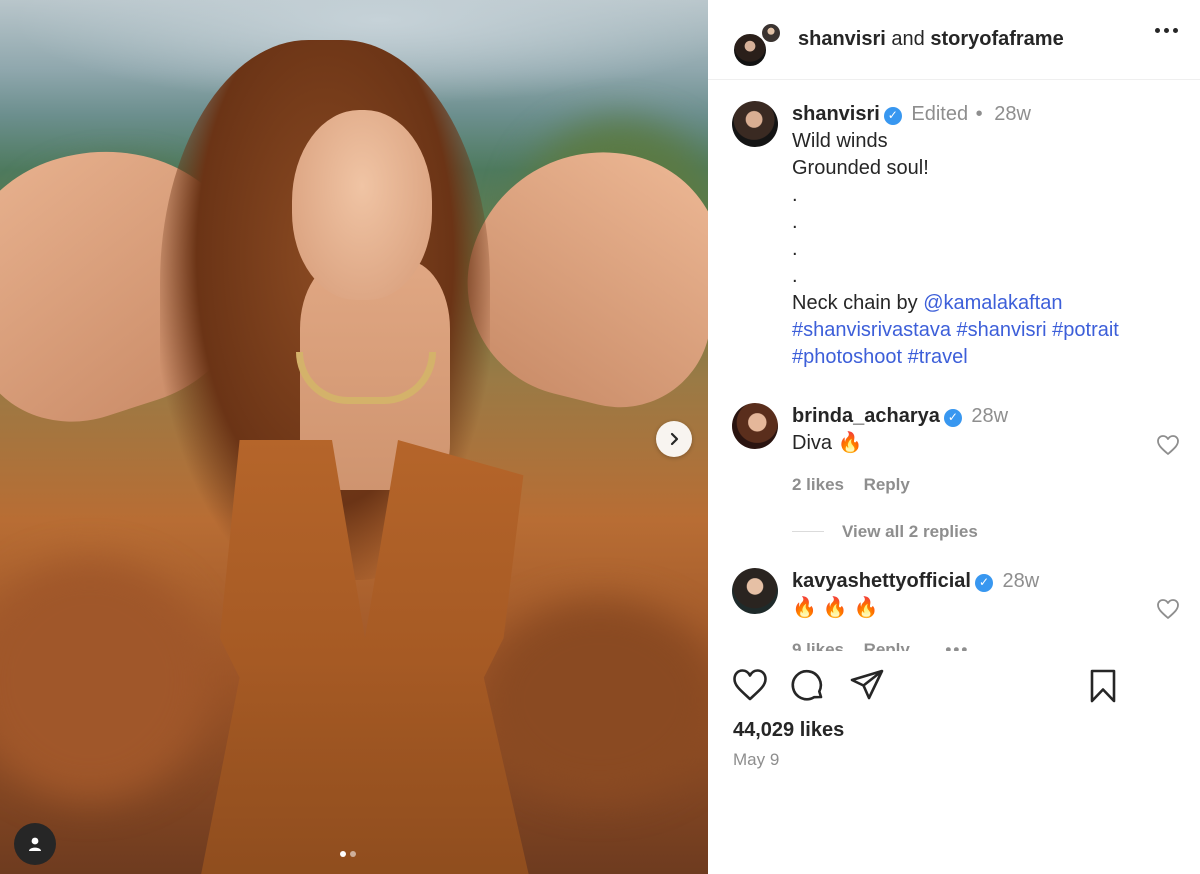  I want to click on view-replies-button: View all 2 replies, so click(910, 531).